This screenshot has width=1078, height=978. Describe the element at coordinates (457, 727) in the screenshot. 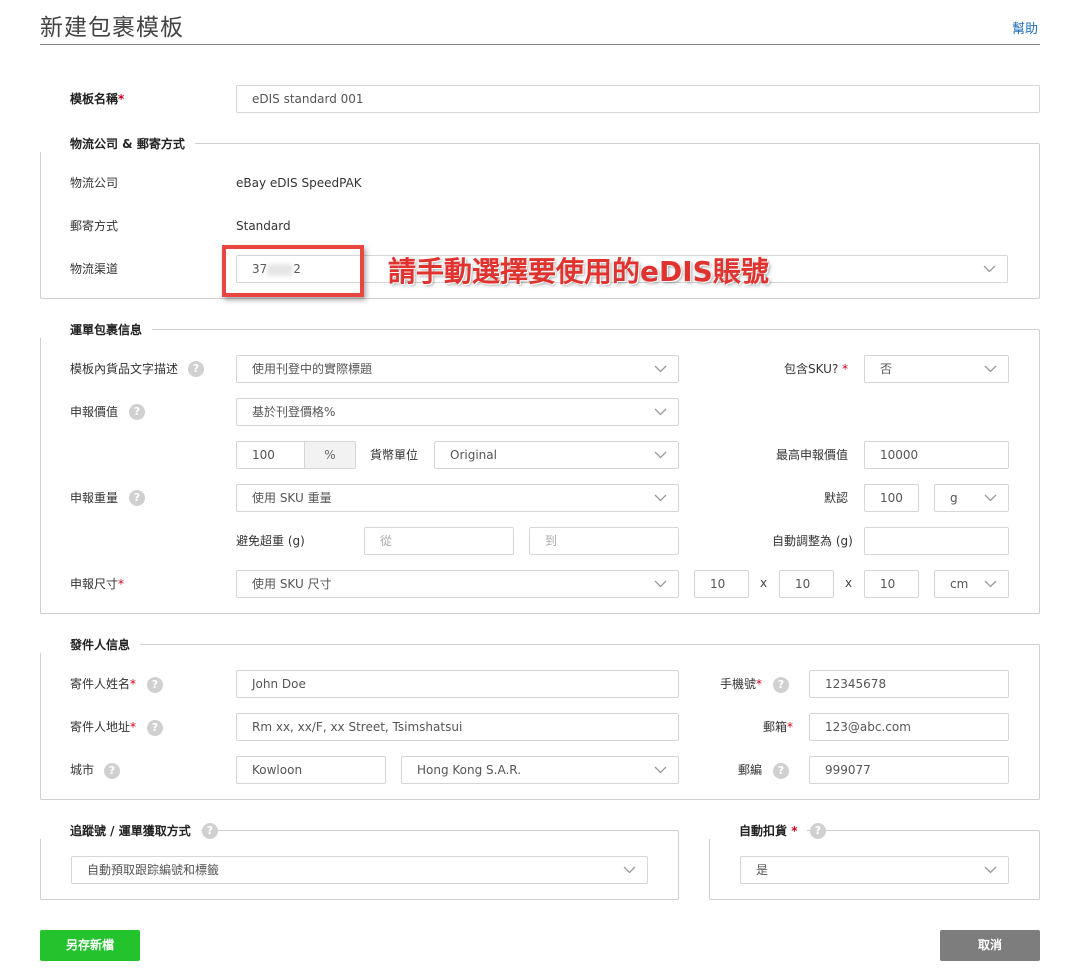

I see `sender-address-input: Rm xx, xx/F, xx Street, Tsimshatsui` at that location.